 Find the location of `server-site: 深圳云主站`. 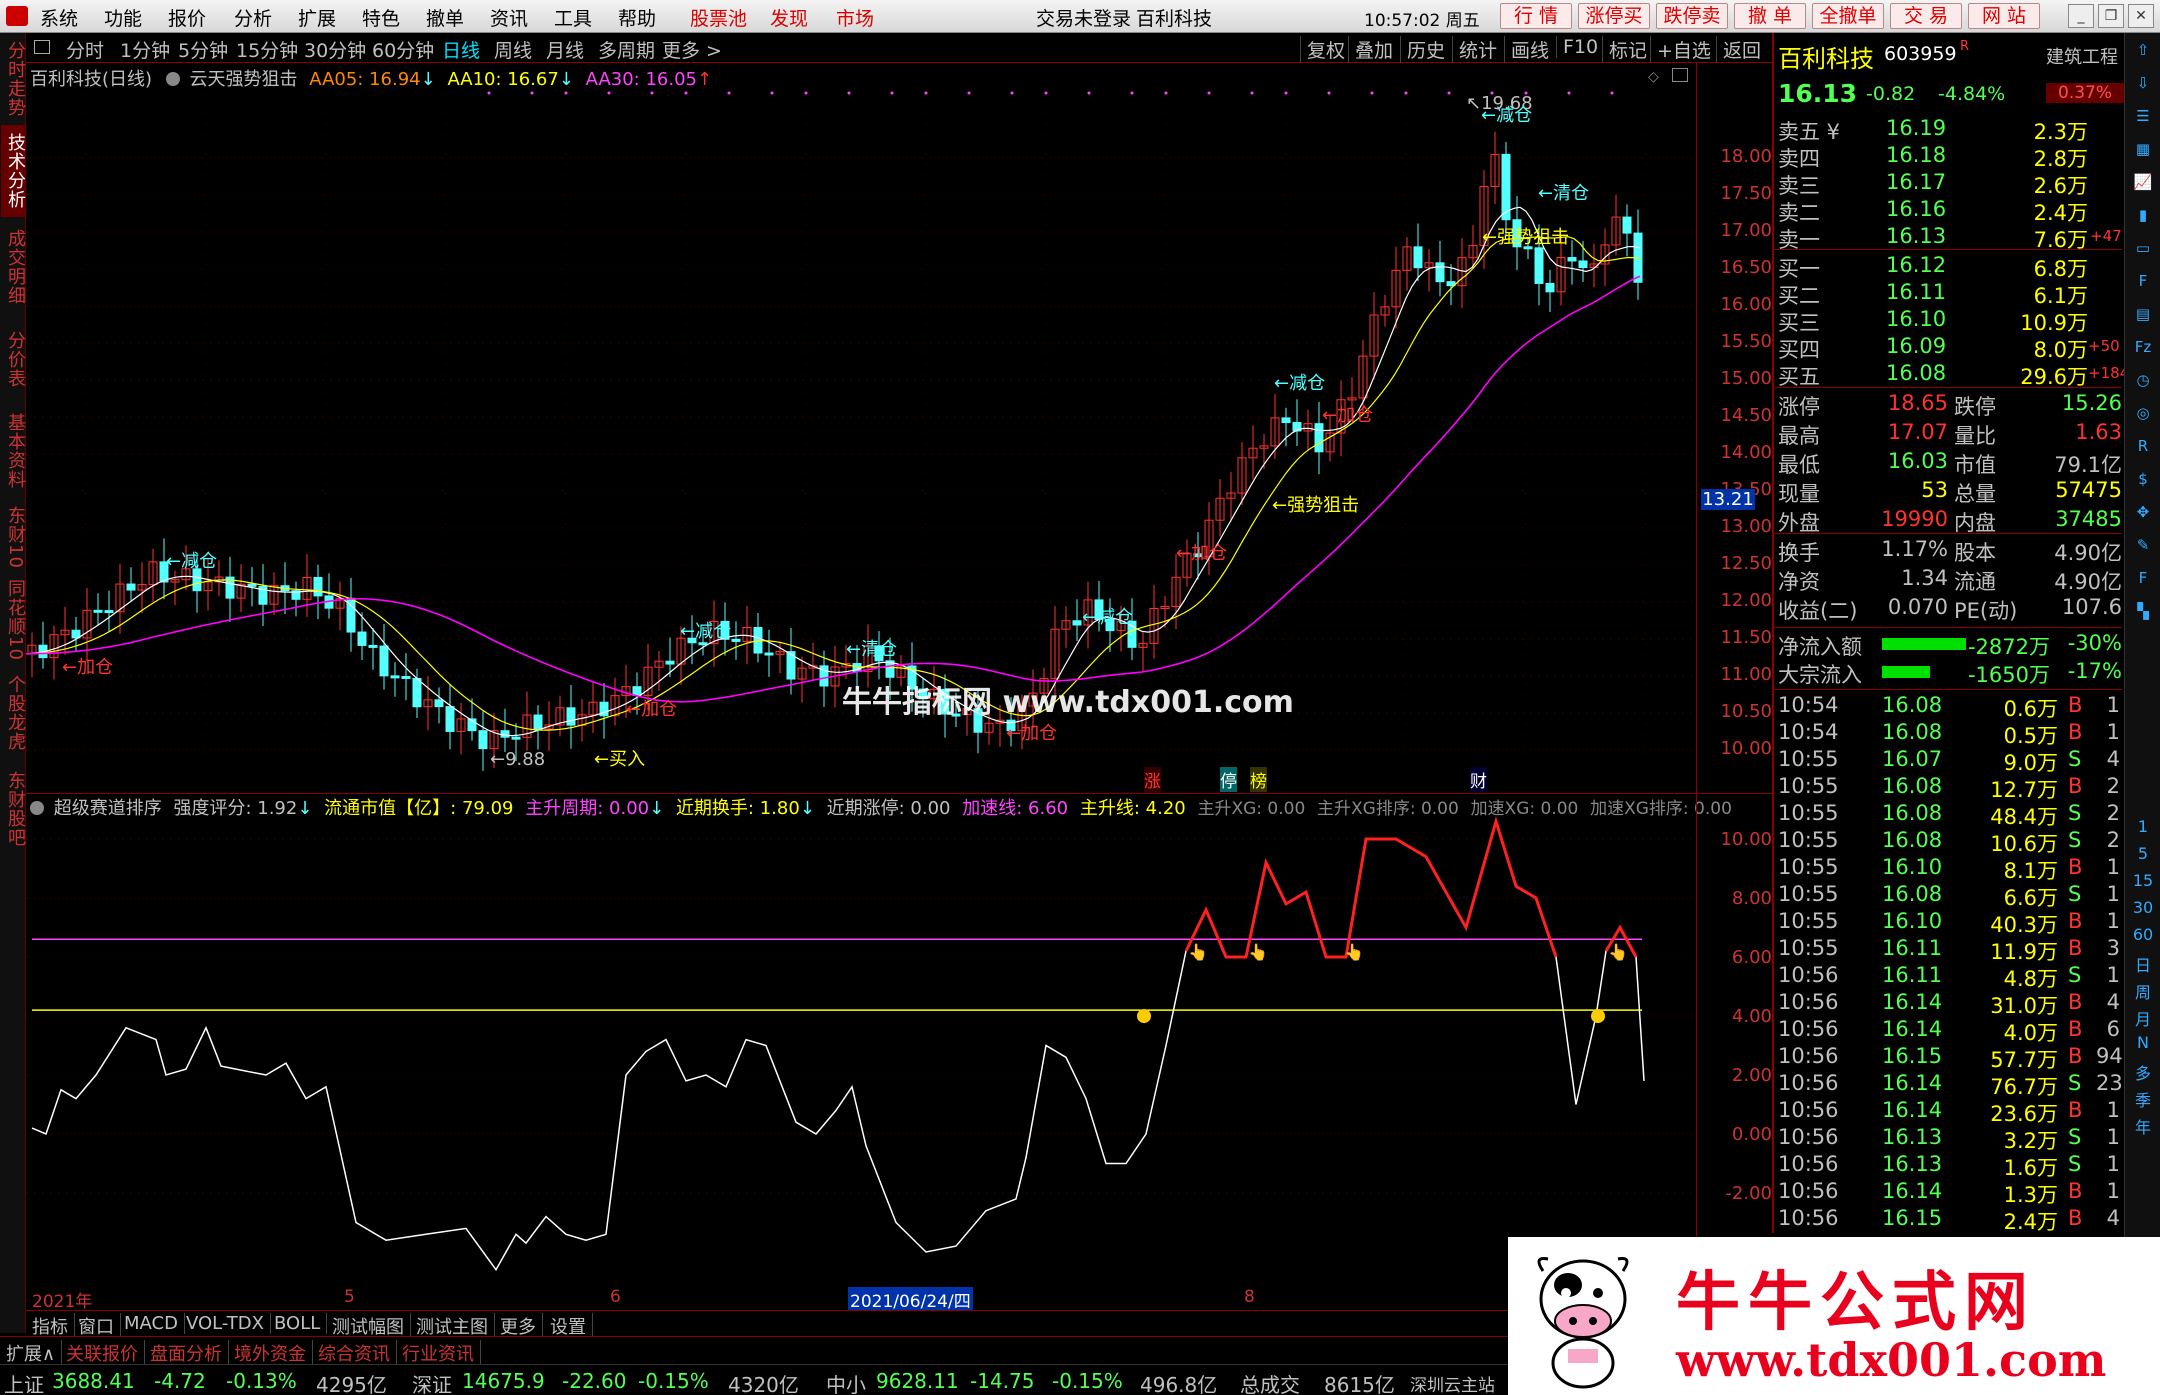

server-site: 深圳云主站 is located at coordinates (1452, 1383).